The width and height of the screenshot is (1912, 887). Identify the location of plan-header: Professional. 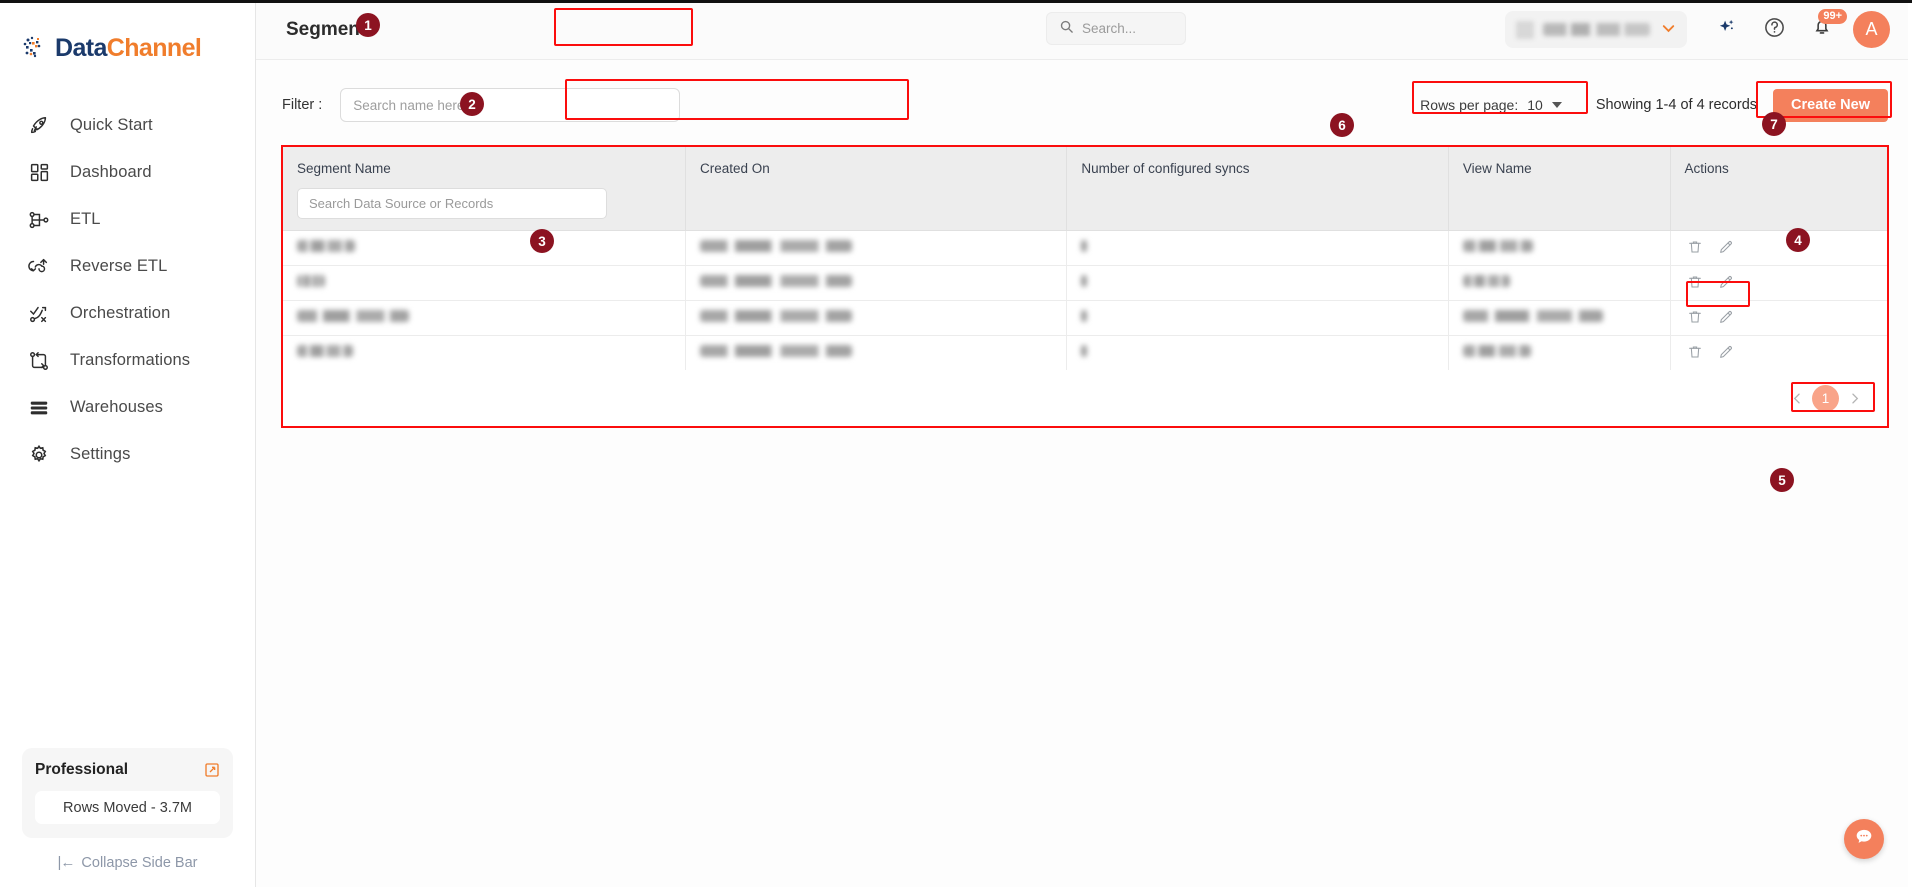
(127, 770).